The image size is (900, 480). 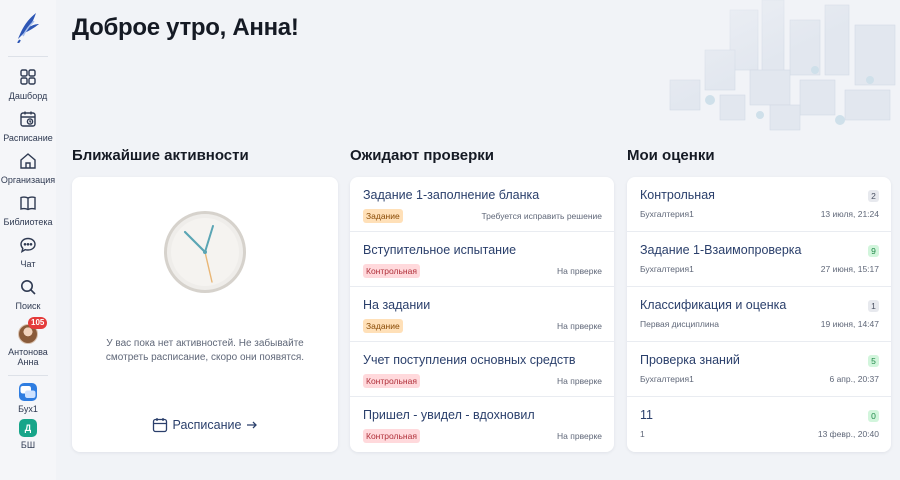 I want to click on grade-badge: 2, so click(x=873, y=196).